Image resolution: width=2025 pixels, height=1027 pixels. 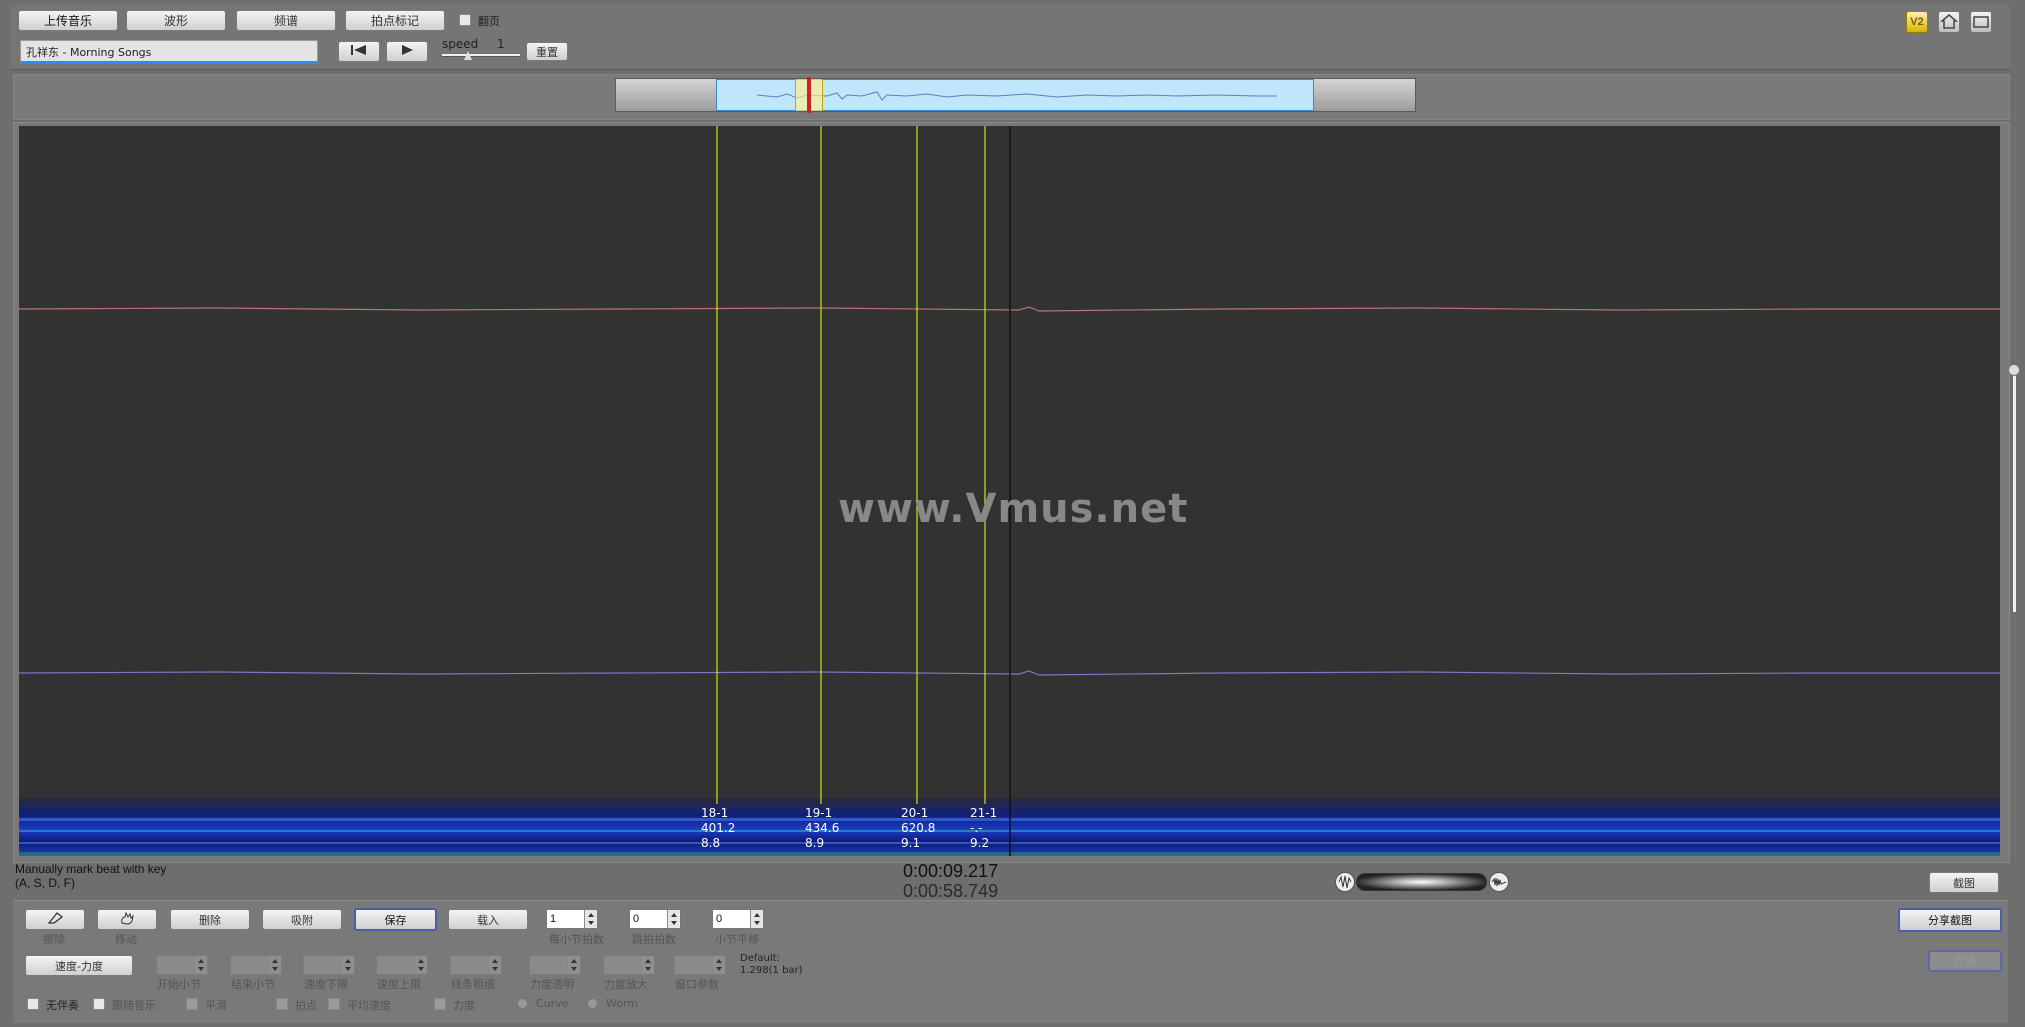 I want to click on beat-label-3: 20-1 620.8 9.1, so click(x=918, y=828).